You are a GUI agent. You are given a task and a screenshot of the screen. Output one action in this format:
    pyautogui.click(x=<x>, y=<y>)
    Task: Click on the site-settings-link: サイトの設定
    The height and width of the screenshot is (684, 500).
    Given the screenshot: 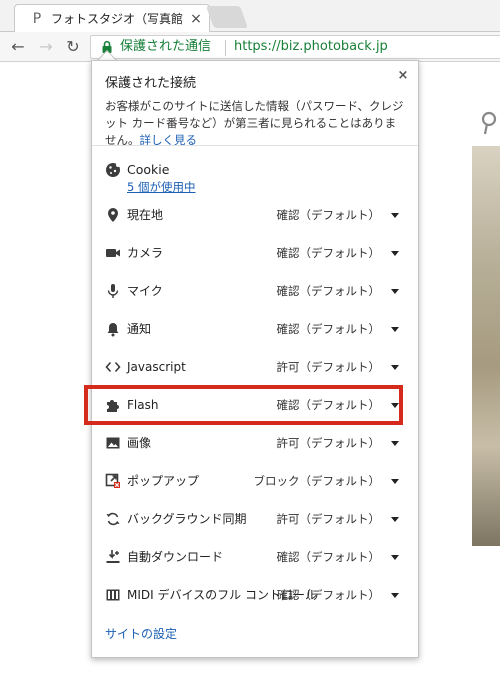 What is the action you would take?
    pyautogui.click(x=141, y=634)
    